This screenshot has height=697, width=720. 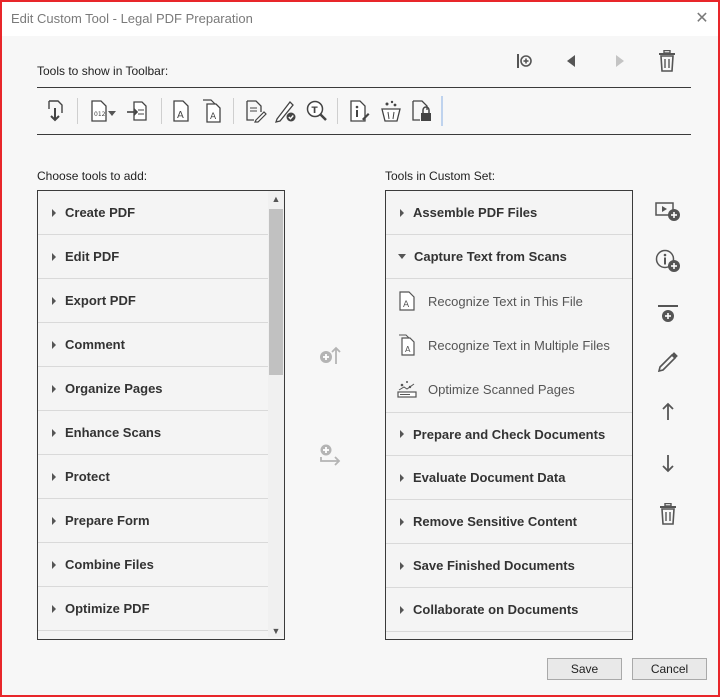 What do you see at coordinates (276, 292) in the screenshot?
I see `scrollbar-thumb` at bounding box center [276, 292].